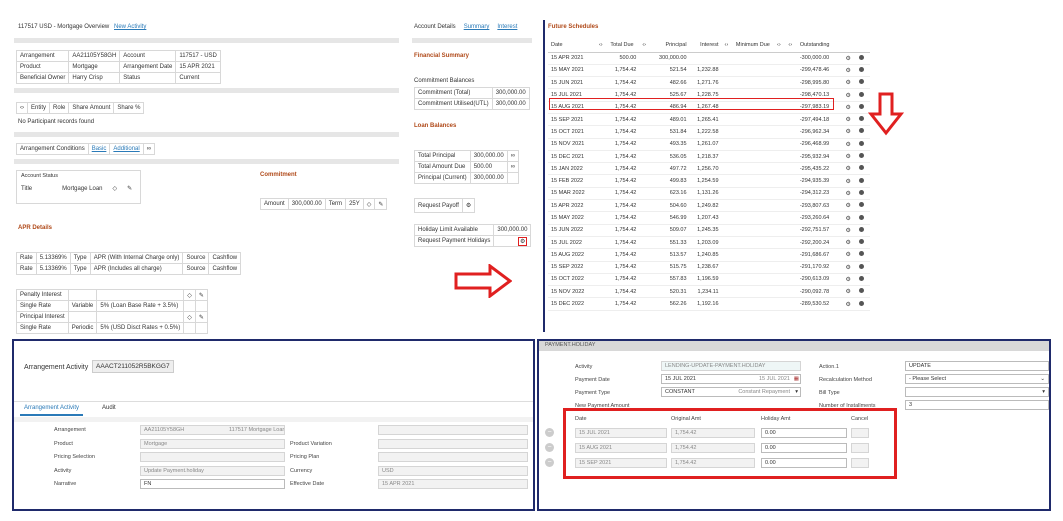  Describe the element at coordinates (977, 366) in the screenshot. I see `action-field: UPDATE` at that location.